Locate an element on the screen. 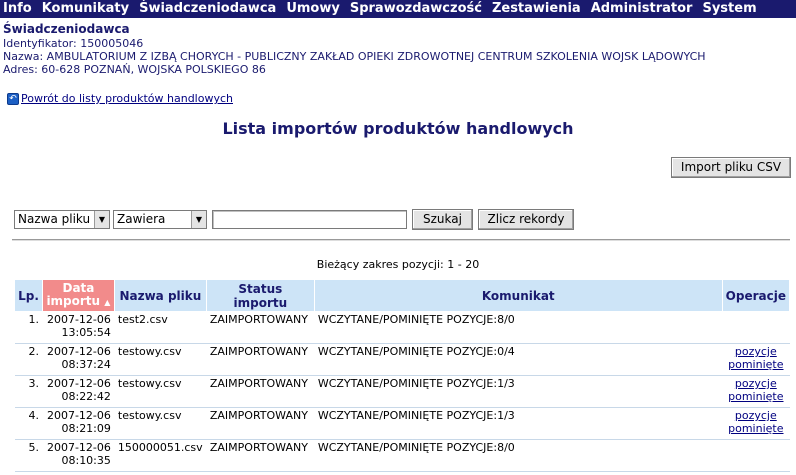 The image size is (796, 475). provider-id: Identyfikator: 150005046 is located at coordinates (73, 43).